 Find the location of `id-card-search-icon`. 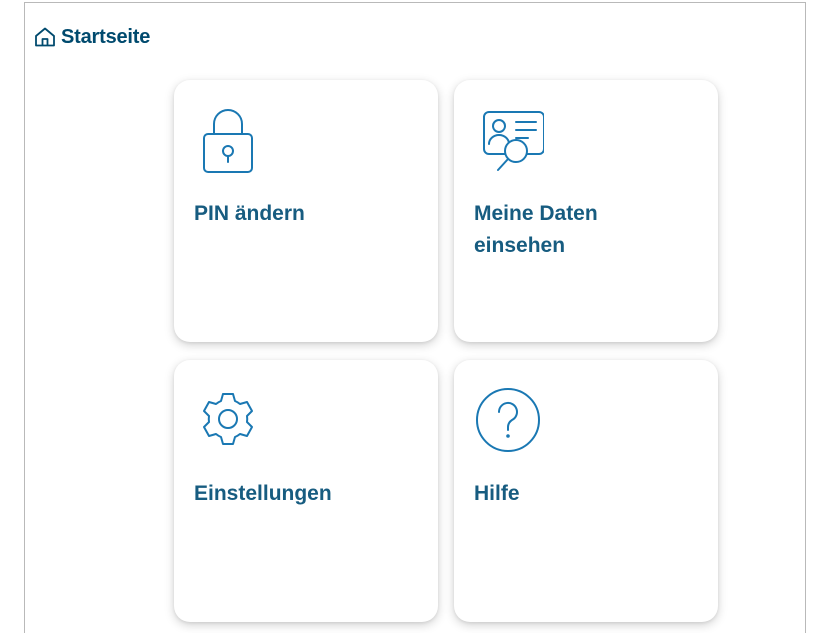

id-card-search-icon is located at coordinates (508, 140).